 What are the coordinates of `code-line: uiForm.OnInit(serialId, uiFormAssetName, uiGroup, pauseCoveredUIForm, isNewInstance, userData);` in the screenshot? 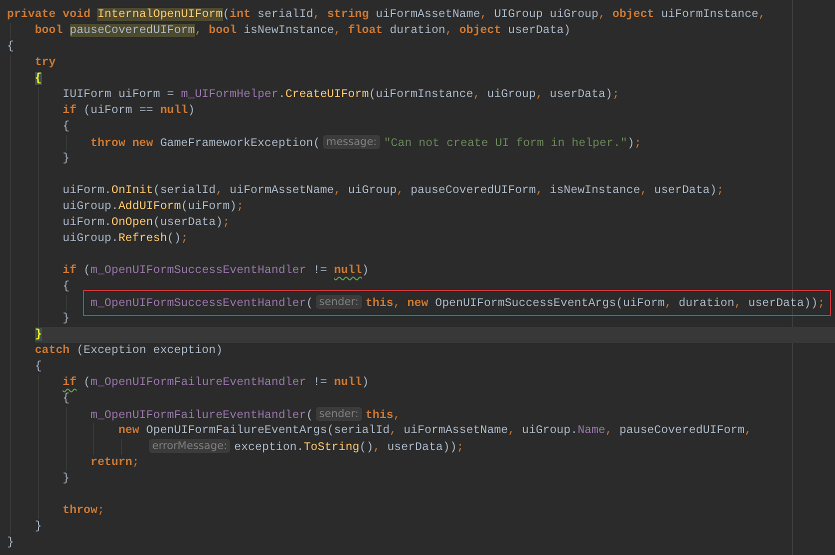 It's located at (393, 191).